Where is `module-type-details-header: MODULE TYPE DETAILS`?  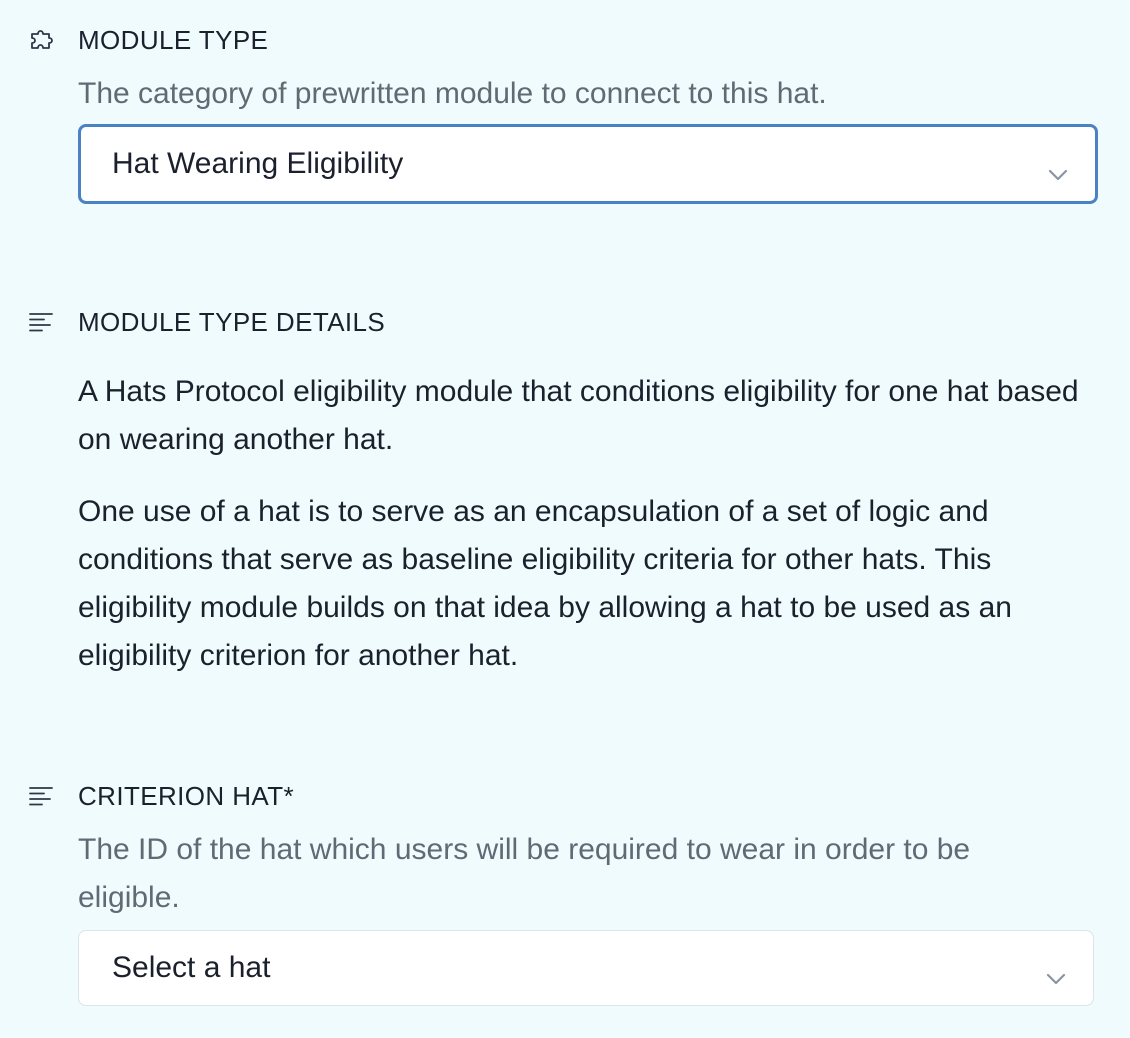
module-type-details-header: MODULE TYPE DETAILS is located at coordinates (206, 322).